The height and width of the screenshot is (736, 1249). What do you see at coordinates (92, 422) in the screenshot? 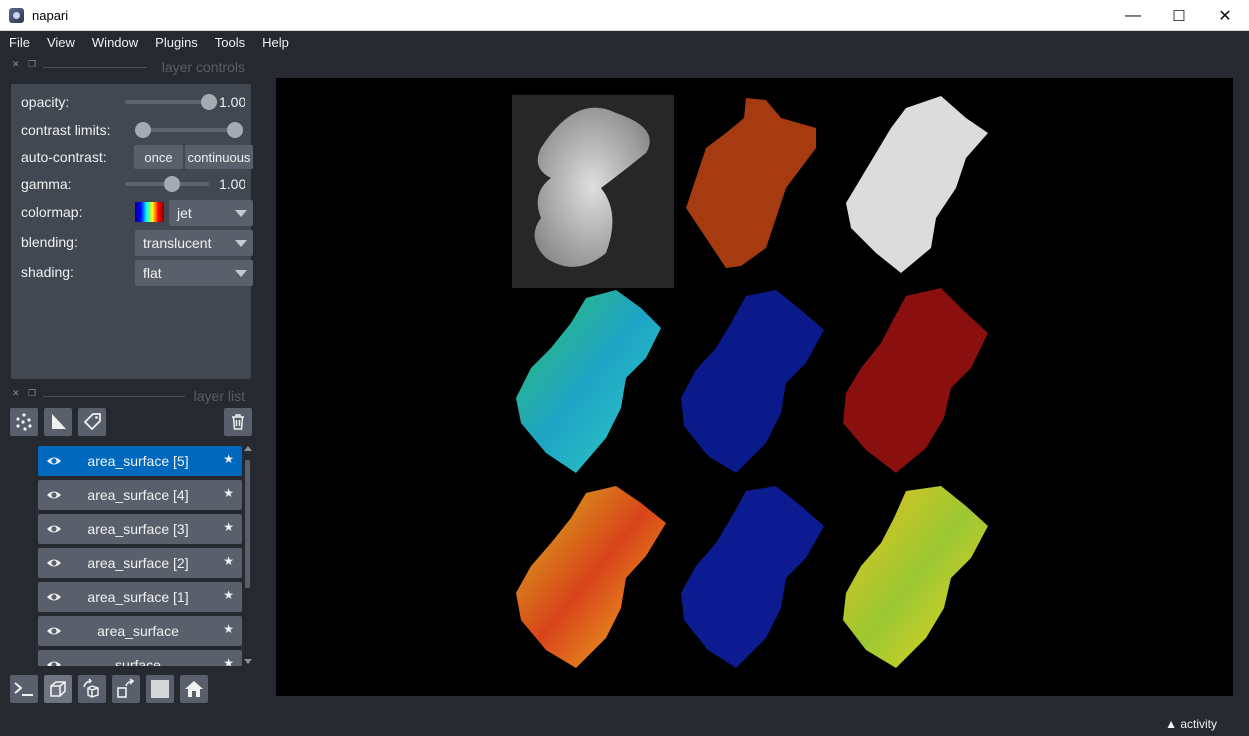
I see `new-labels-layer-button` at bounding box center [92, 422].